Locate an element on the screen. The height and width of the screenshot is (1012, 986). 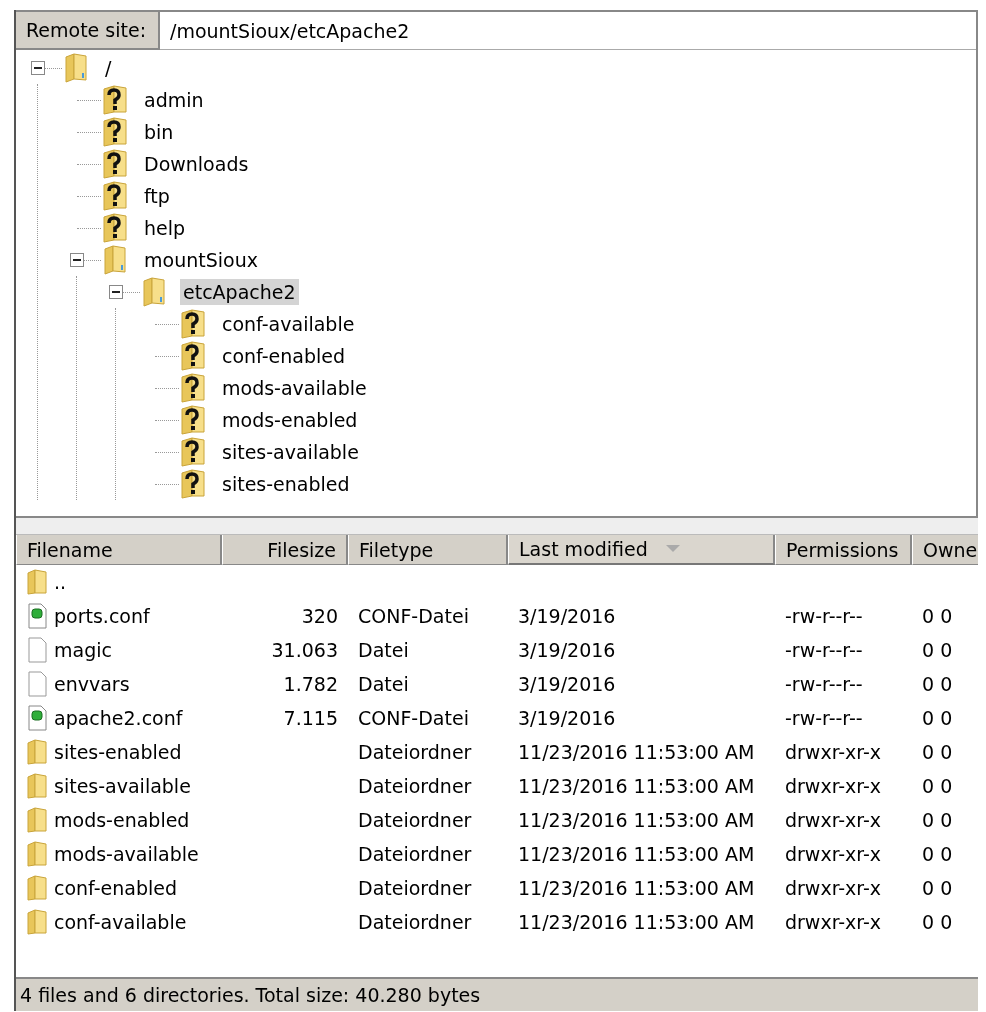
table-cell: 320 is located at coordinates (319, 616).